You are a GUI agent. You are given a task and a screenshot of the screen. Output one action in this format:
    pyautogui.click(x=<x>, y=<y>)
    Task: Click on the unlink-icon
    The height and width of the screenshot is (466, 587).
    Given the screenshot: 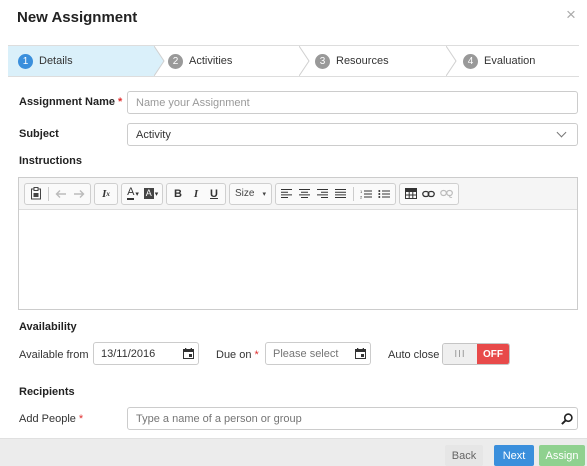 What is the action you would take?
    pyautogui.click(x=447, y=194)
    